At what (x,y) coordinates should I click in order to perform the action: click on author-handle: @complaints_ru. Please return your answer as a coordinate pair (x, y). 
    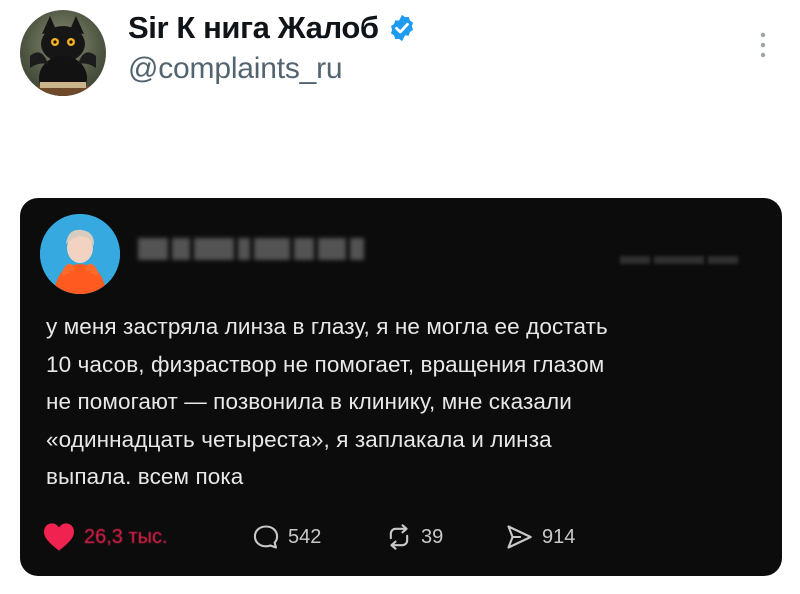
    Looking at the image, I should click on (235, 69).